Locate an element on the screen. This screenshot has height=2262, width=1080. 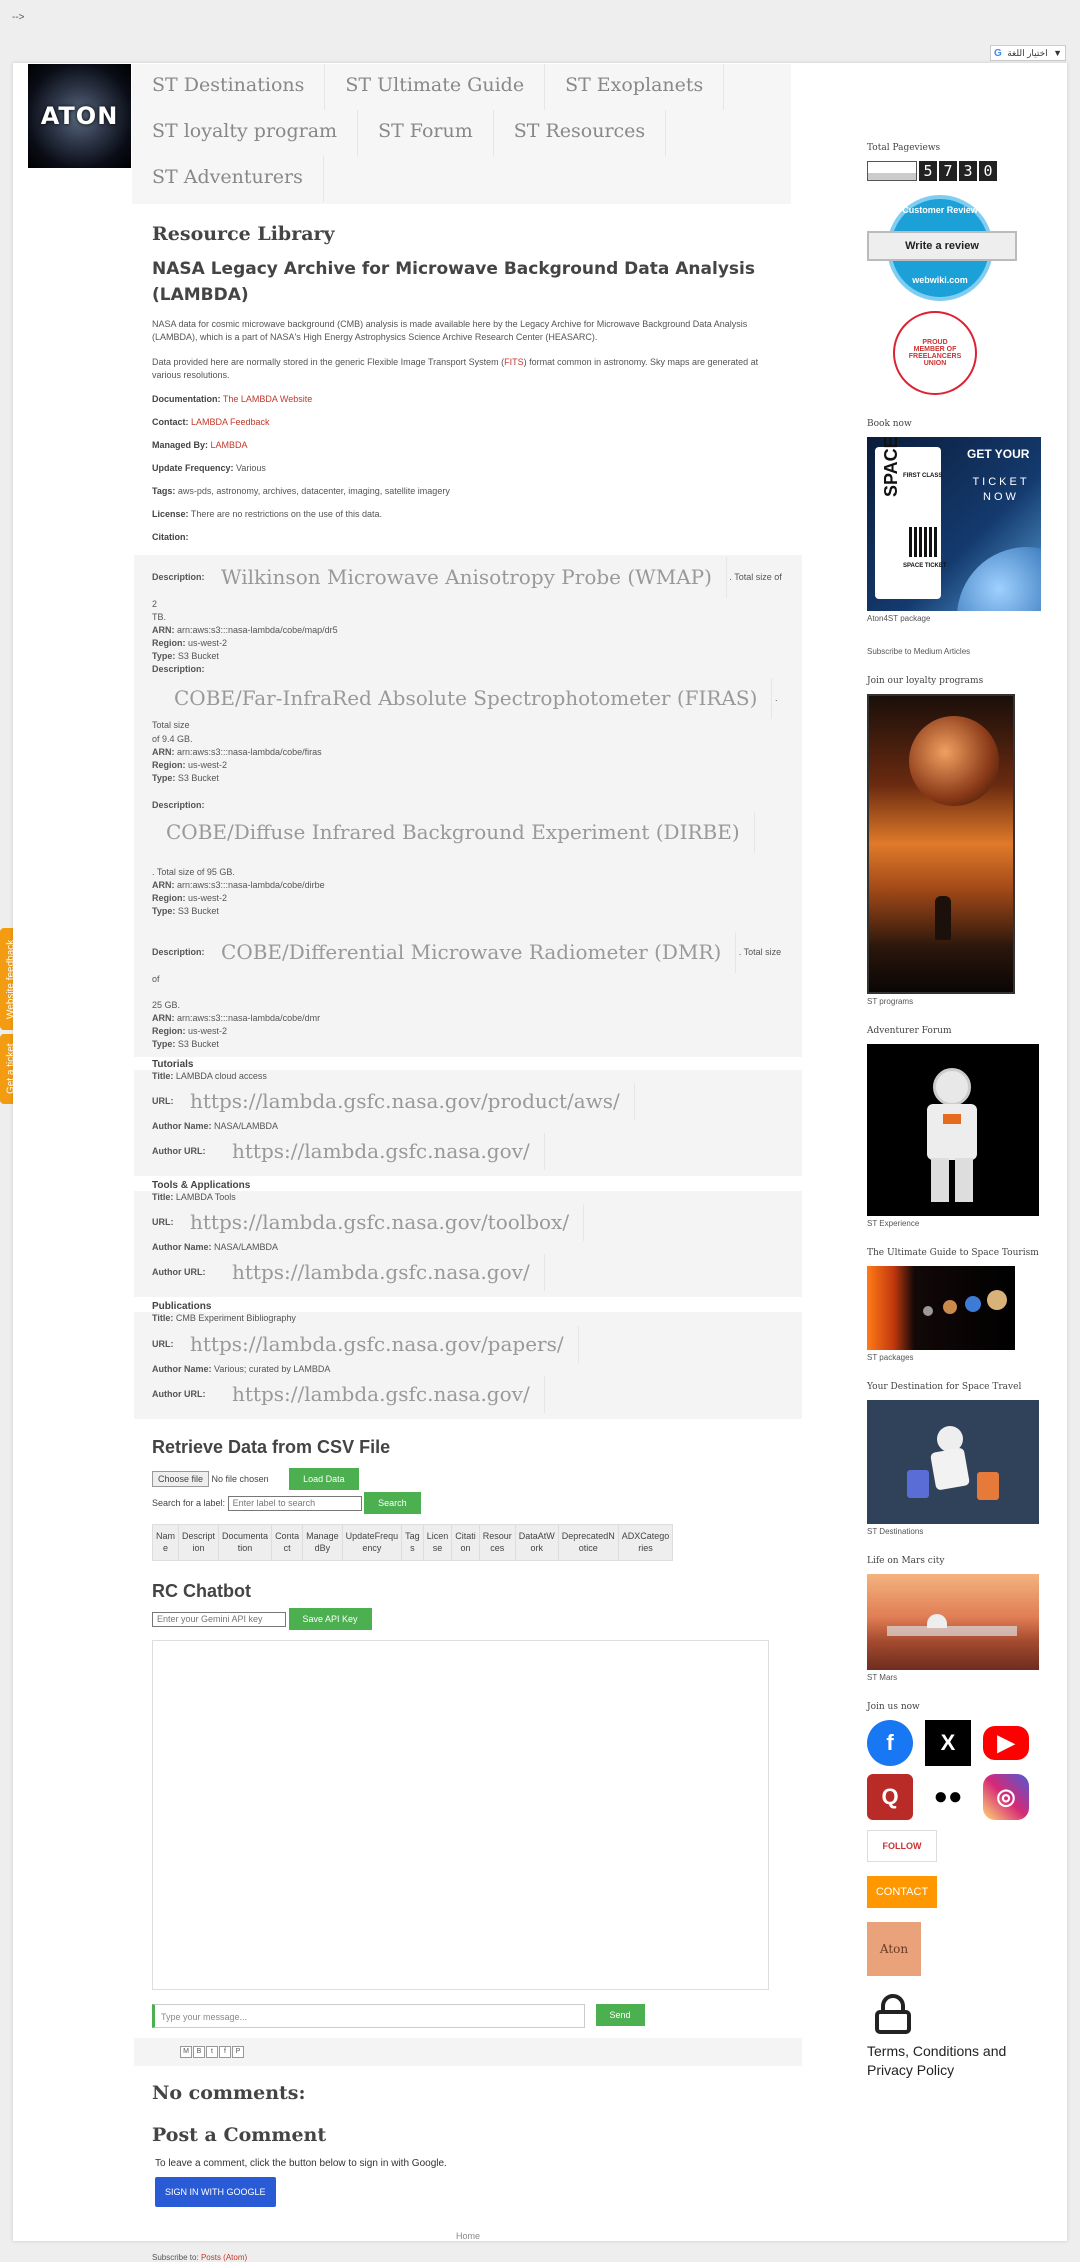
pinterest-share-icon: P is located at coordinates (238, 2051).